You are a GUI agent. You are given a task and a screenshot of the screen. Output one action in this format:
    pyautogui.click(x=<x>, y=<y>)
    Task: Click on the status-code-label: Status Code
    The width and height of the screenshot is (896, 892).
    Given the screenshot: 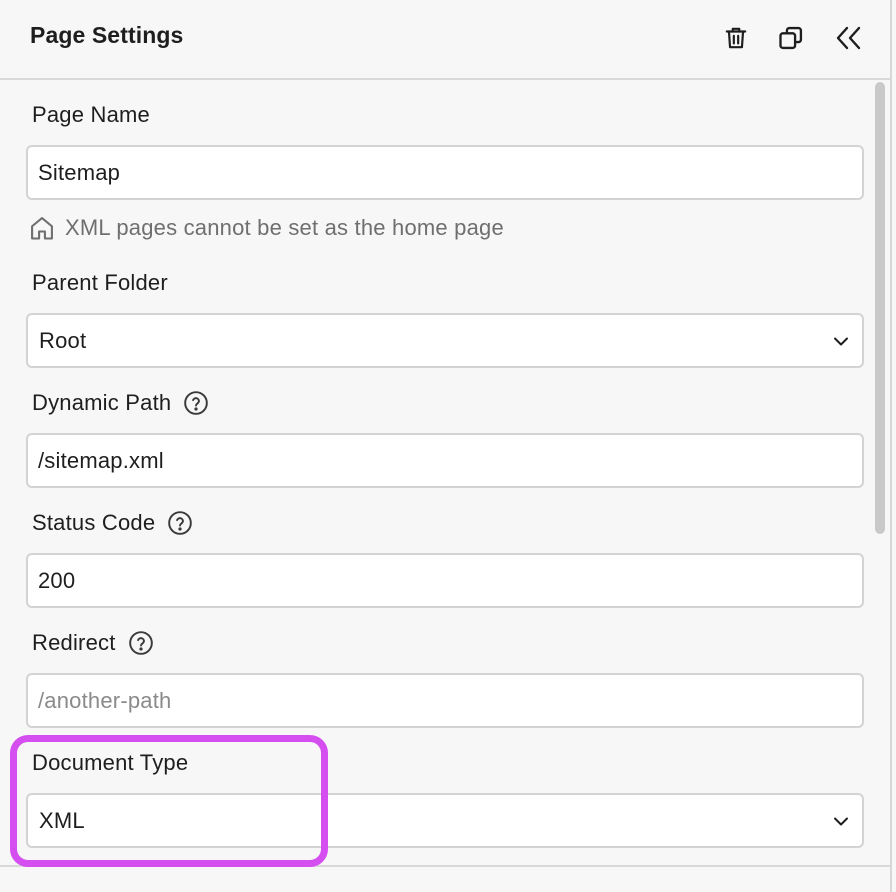 What is the action you would take?
    pyautogui.click(x=112, y=523)
    